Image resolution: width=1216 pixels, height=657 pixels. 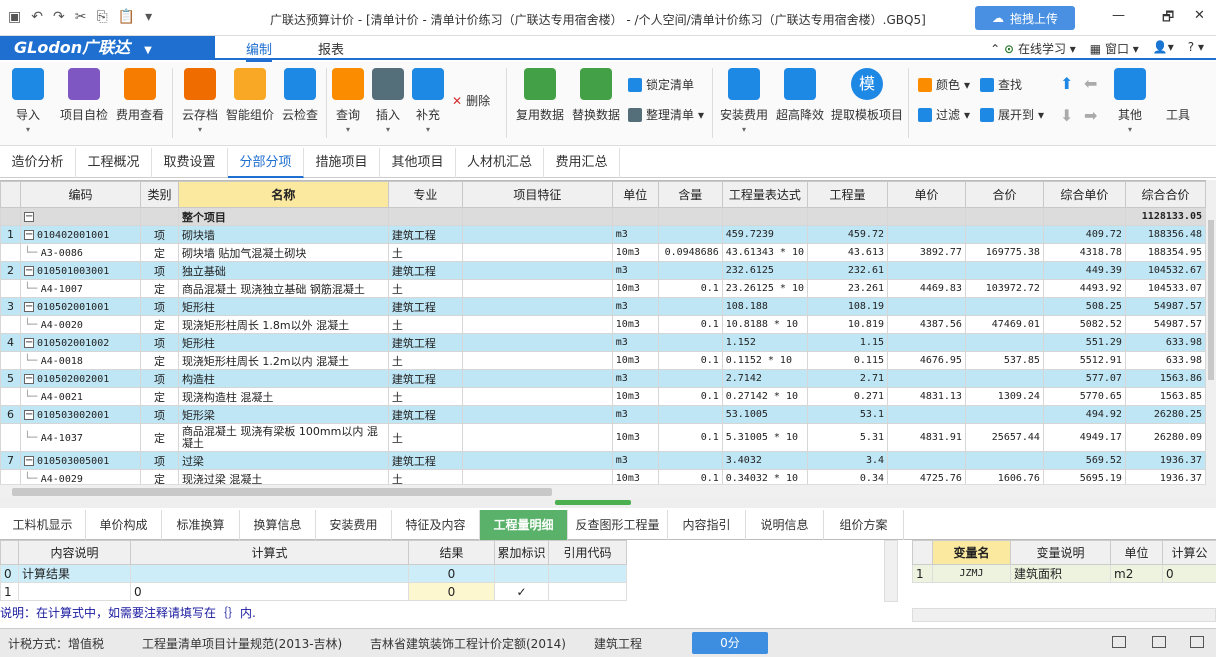 What do you see at coordinates (847, 460) in the screenshot?
I see `cell-amount: 3.4` at bounding box center [847, 460].